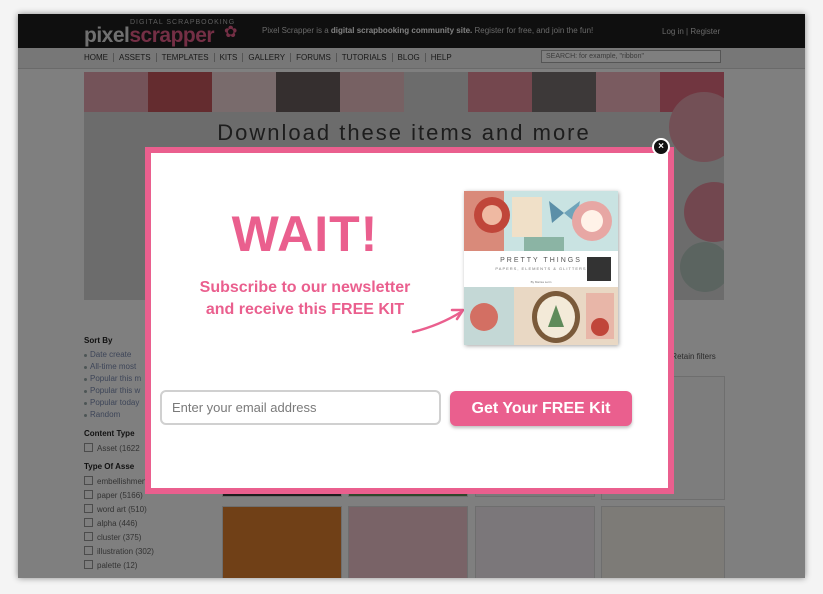 This screenshot has width=823, height=594. What do you see at coordinates (305, 309) in the screenshot?
I see `modal-subtitle-line2: and receive this FREE KIT` at bounding box center [305, 309].